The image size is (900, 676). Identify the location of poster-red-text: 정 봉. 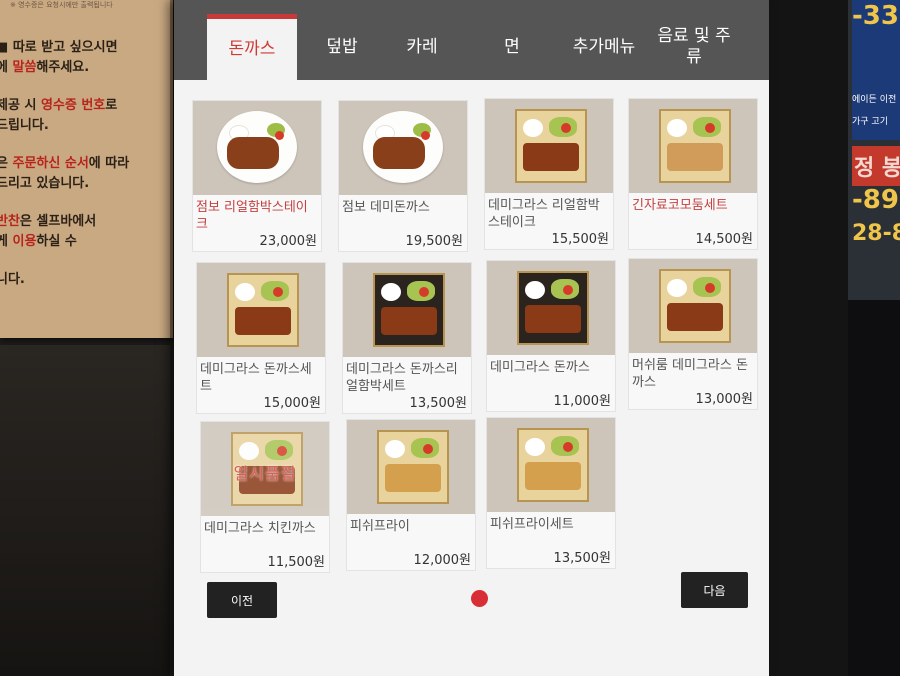
(877, 168).